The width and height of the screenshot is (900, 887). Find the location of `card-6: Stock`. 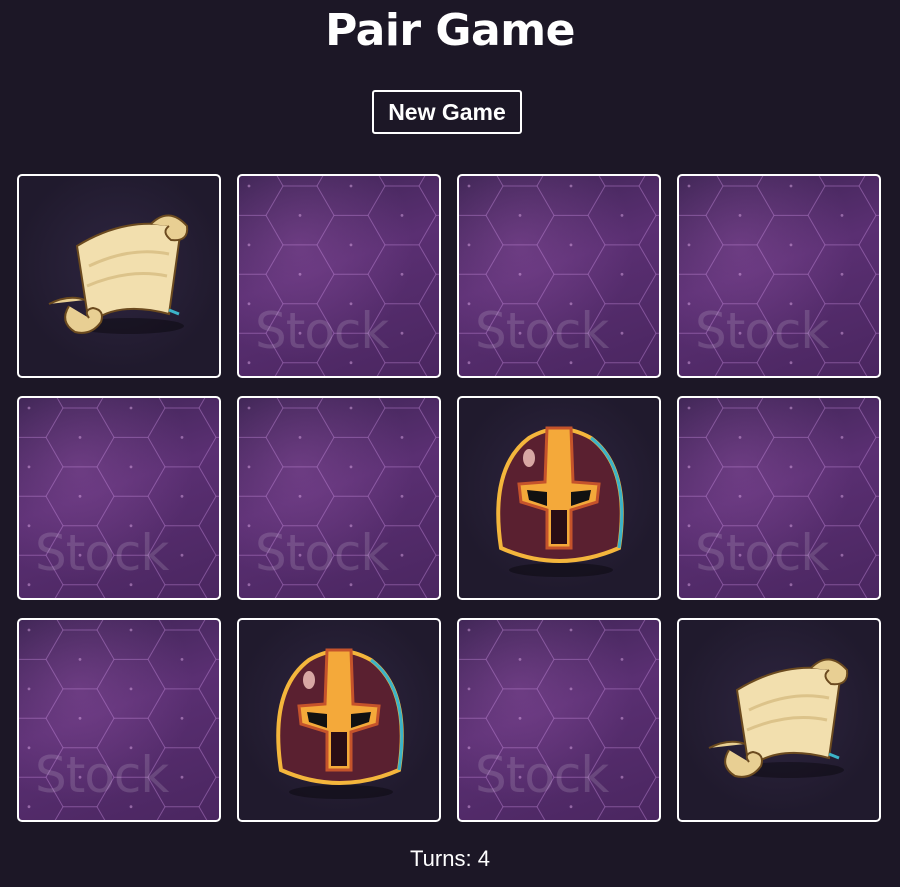

card-6: Stock is located at coordinates (339, 498).